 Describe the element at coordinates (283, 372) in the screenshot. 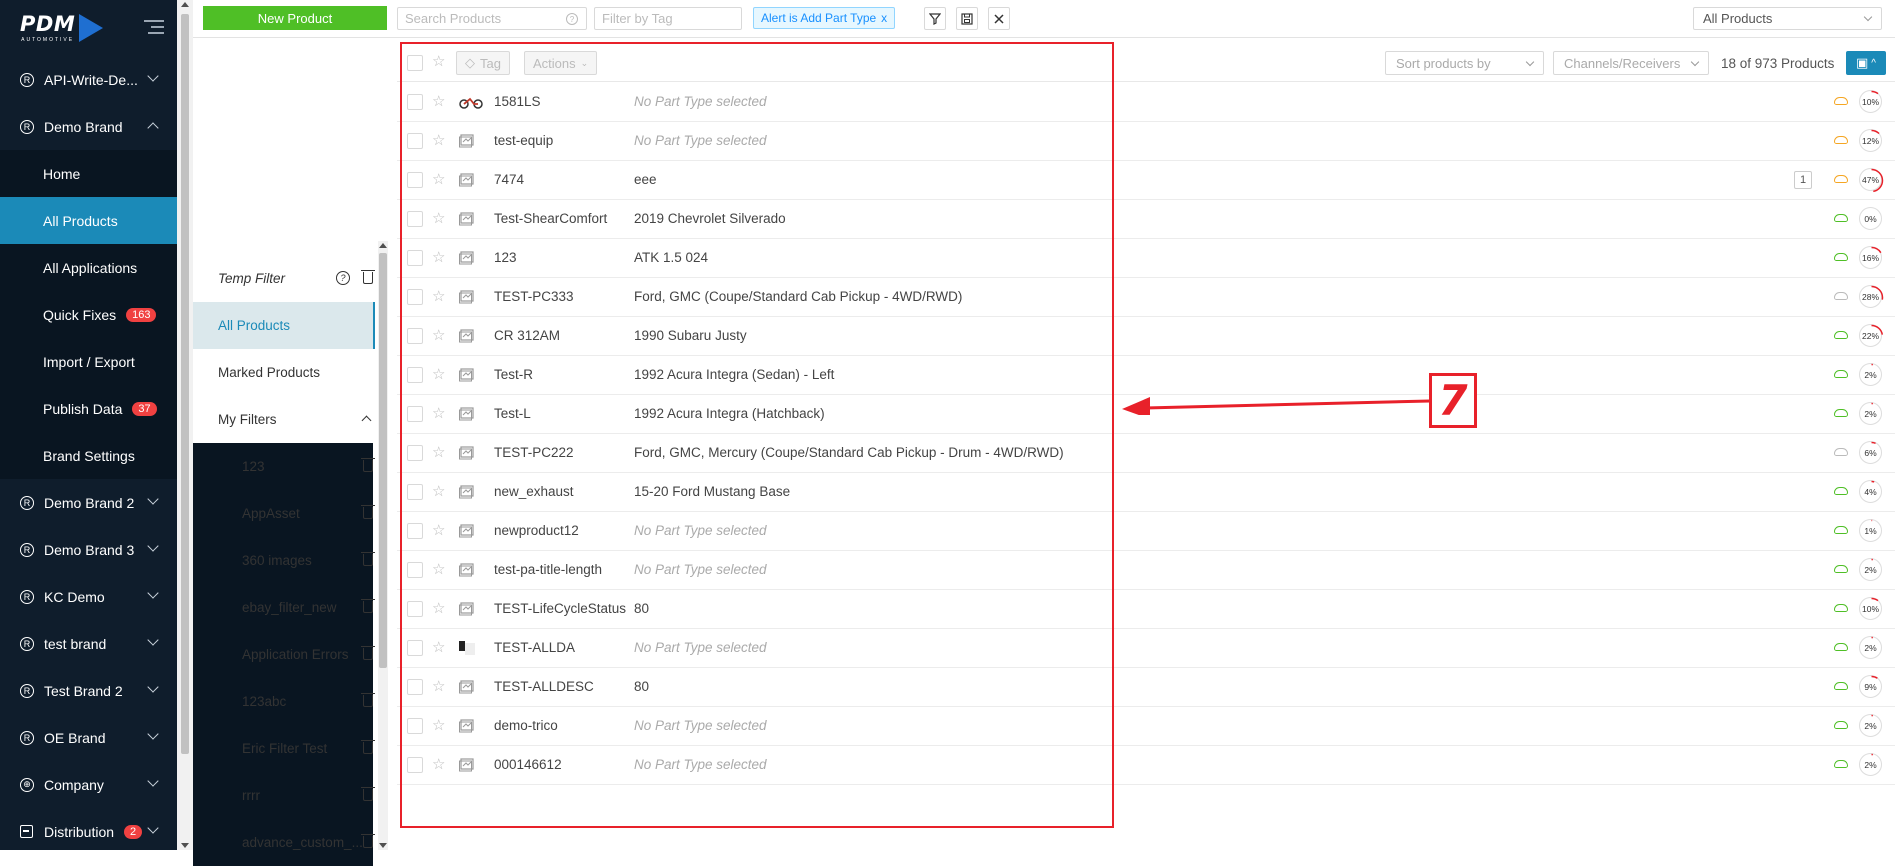

I see `filter-marked-products: Marked Products` at that location.